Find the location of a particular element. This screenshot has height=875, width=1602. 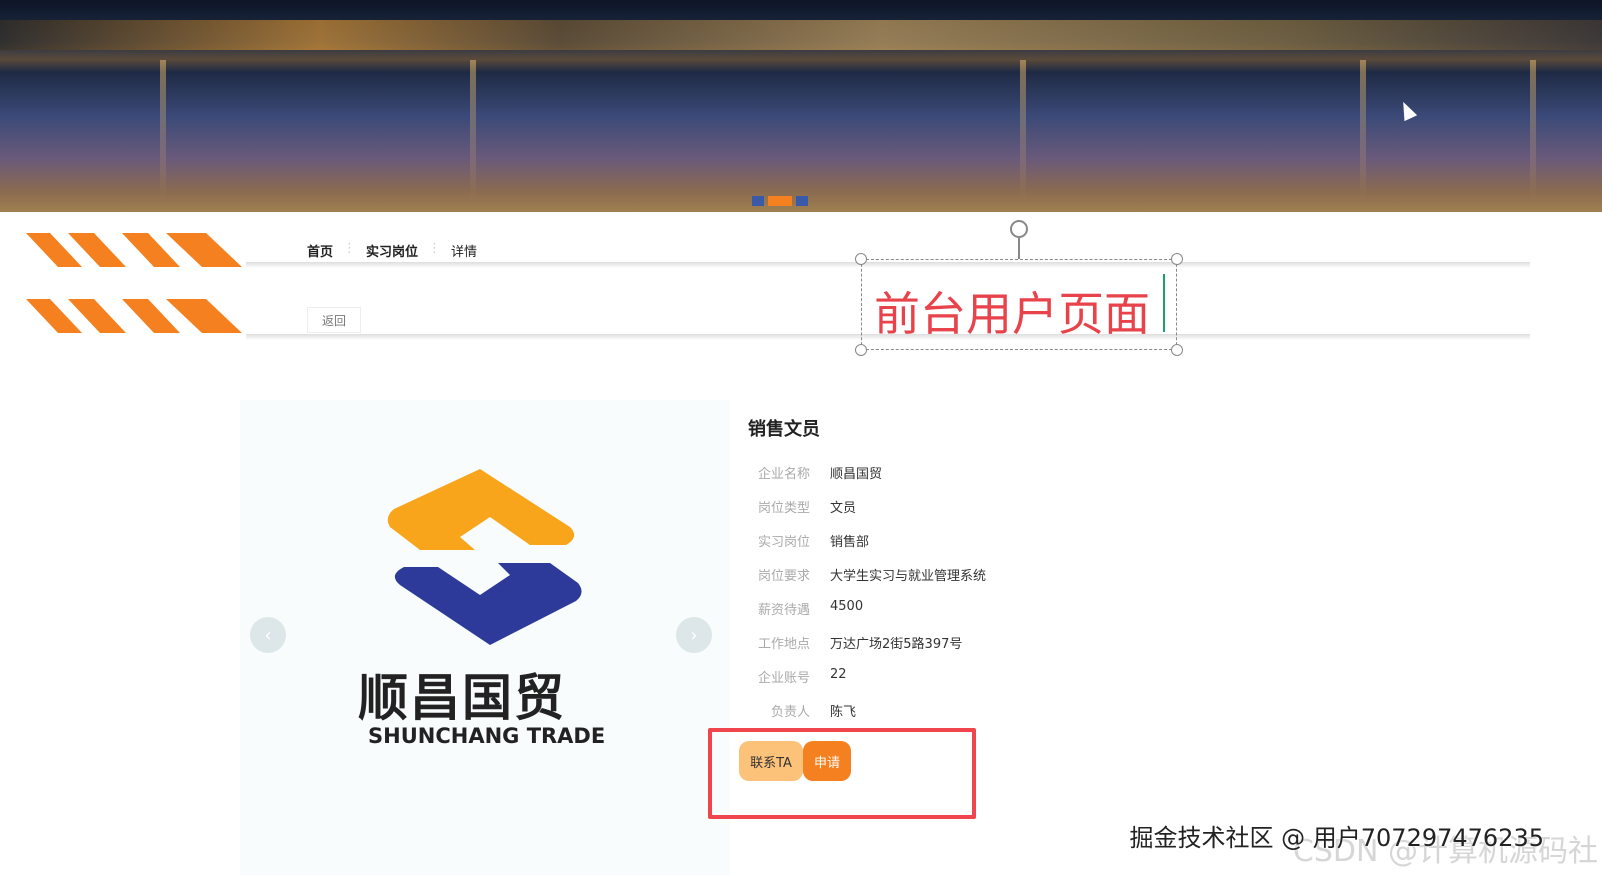

info-row: 岗位要求 大学生实习与就业管理系统 is located at coordinates (867, 574).